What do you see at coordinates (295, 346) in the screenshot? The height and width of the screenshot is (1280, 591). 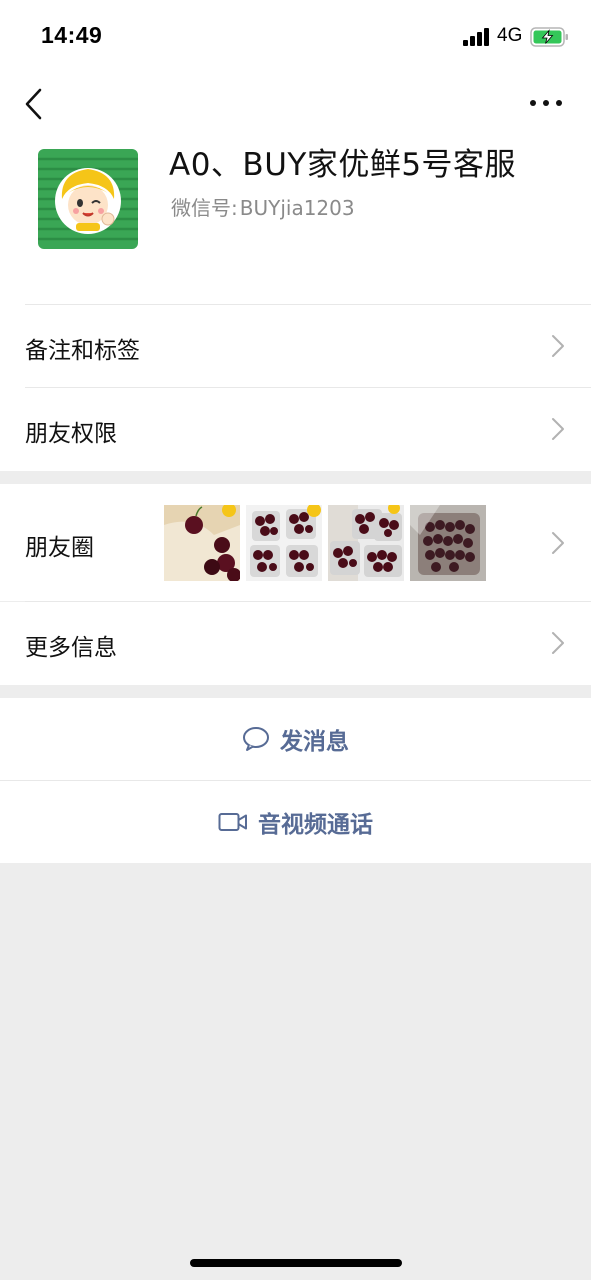 I see `remark-tags-row: 备注和标签` at bounding box center [295, 346].